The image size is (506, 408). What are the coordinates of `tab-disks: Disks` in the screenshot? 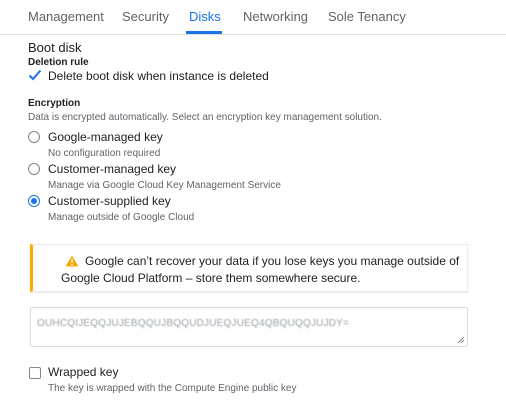 It's located at (205, 16).